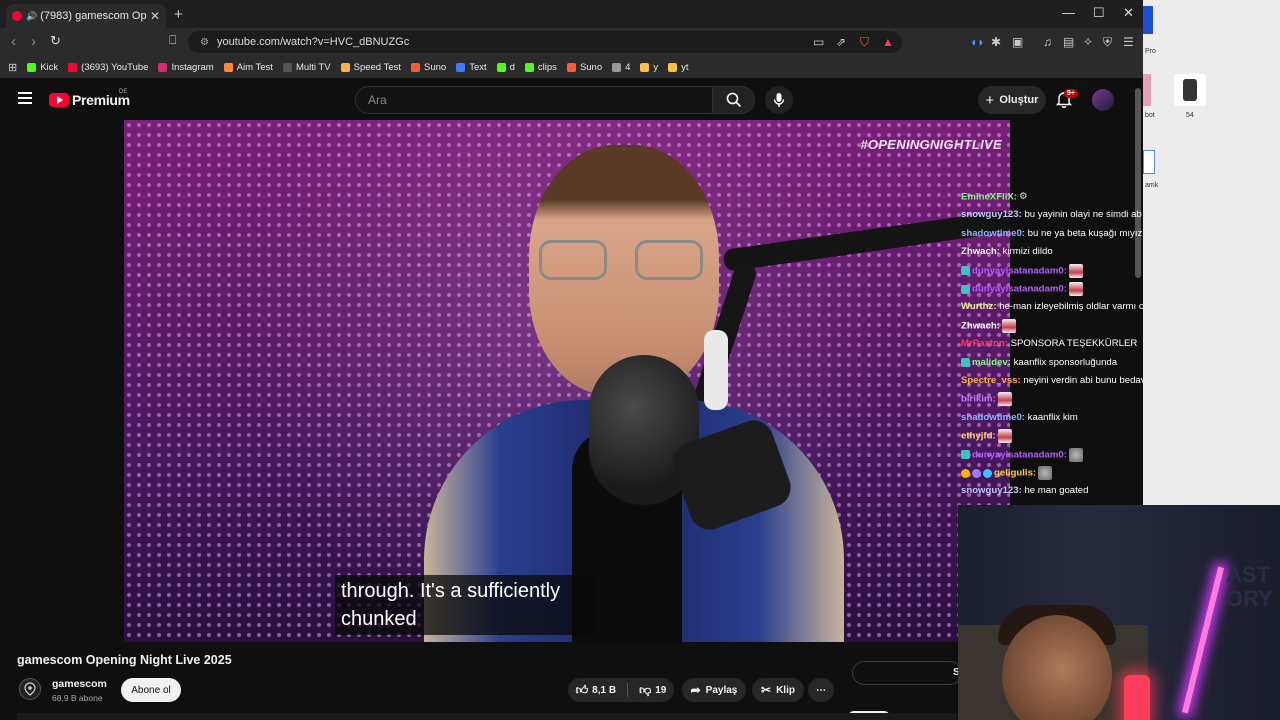 This screenshot has height=720, width=1280. Describe the element at coordinates (204, 42) in the screenshot. I see `site-info-icon: ⚙` at that location.